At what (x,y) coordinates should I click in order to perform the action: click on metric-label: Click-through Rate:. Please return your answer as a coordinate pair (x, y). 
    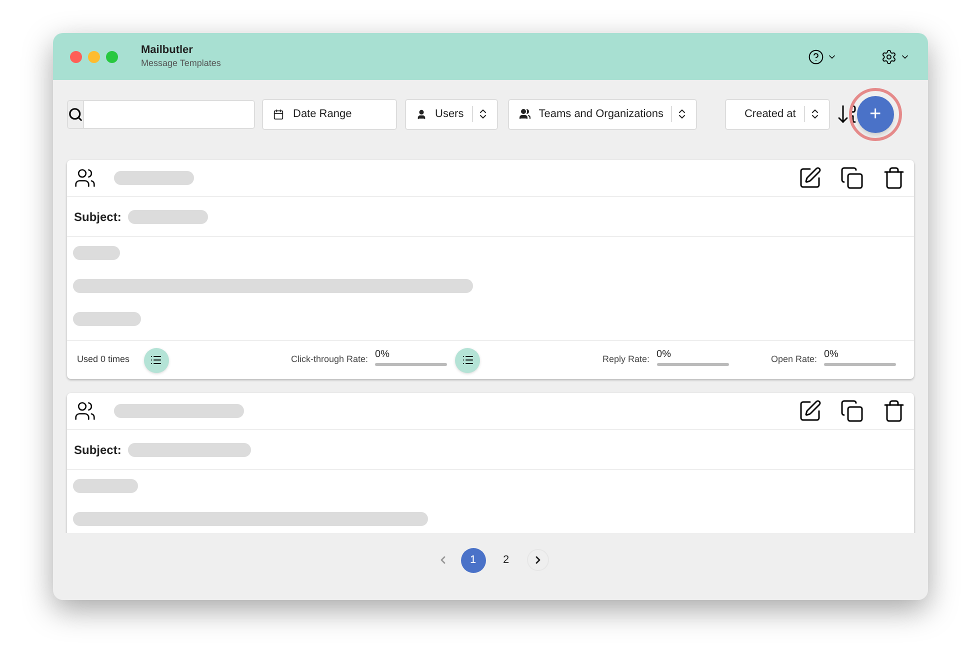
    Looking at the image, I should click on (329, 359).